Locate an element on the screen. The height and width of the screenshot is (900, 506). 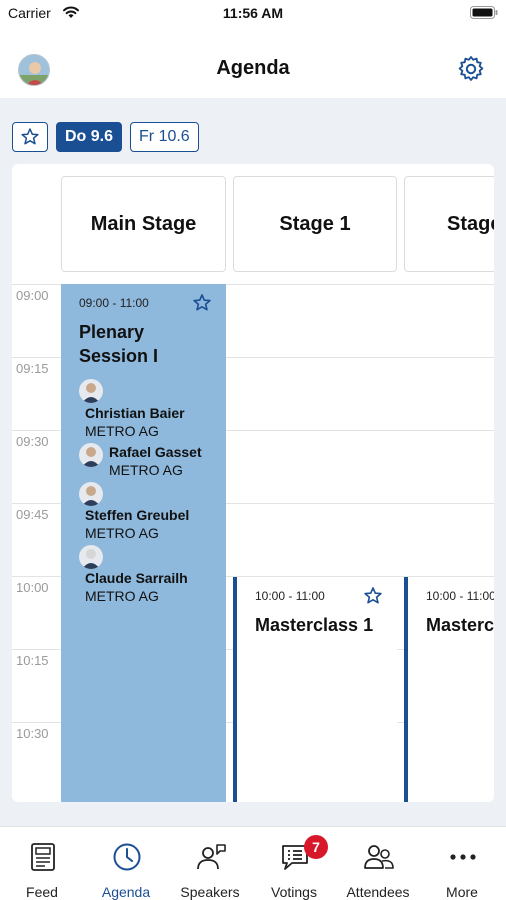
stage-header-stage-1: Stage 1 is located at coordinates (315, 224).